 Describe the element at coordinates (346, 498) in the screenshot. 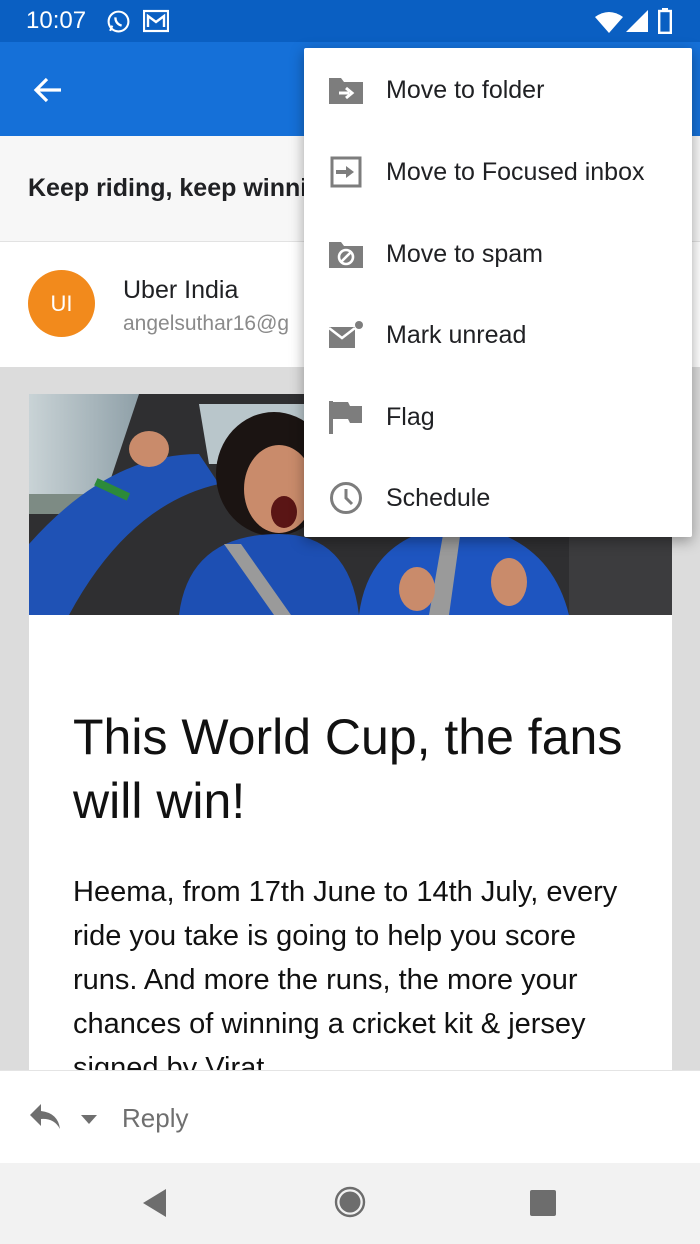

I see `clock-icon` at that location.